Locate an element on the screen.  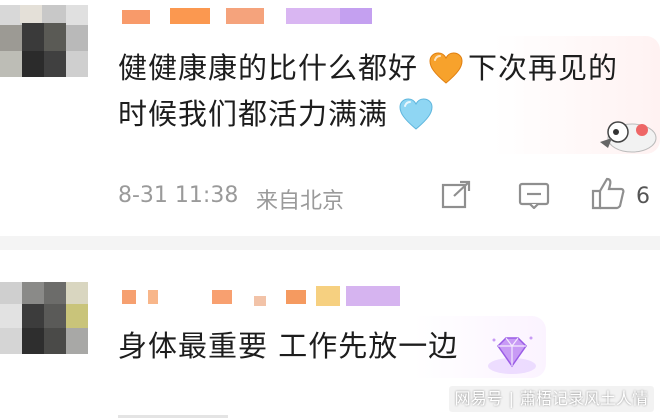
comment-text: 时候我们都活力满满 is located at coordinates (253, 114).